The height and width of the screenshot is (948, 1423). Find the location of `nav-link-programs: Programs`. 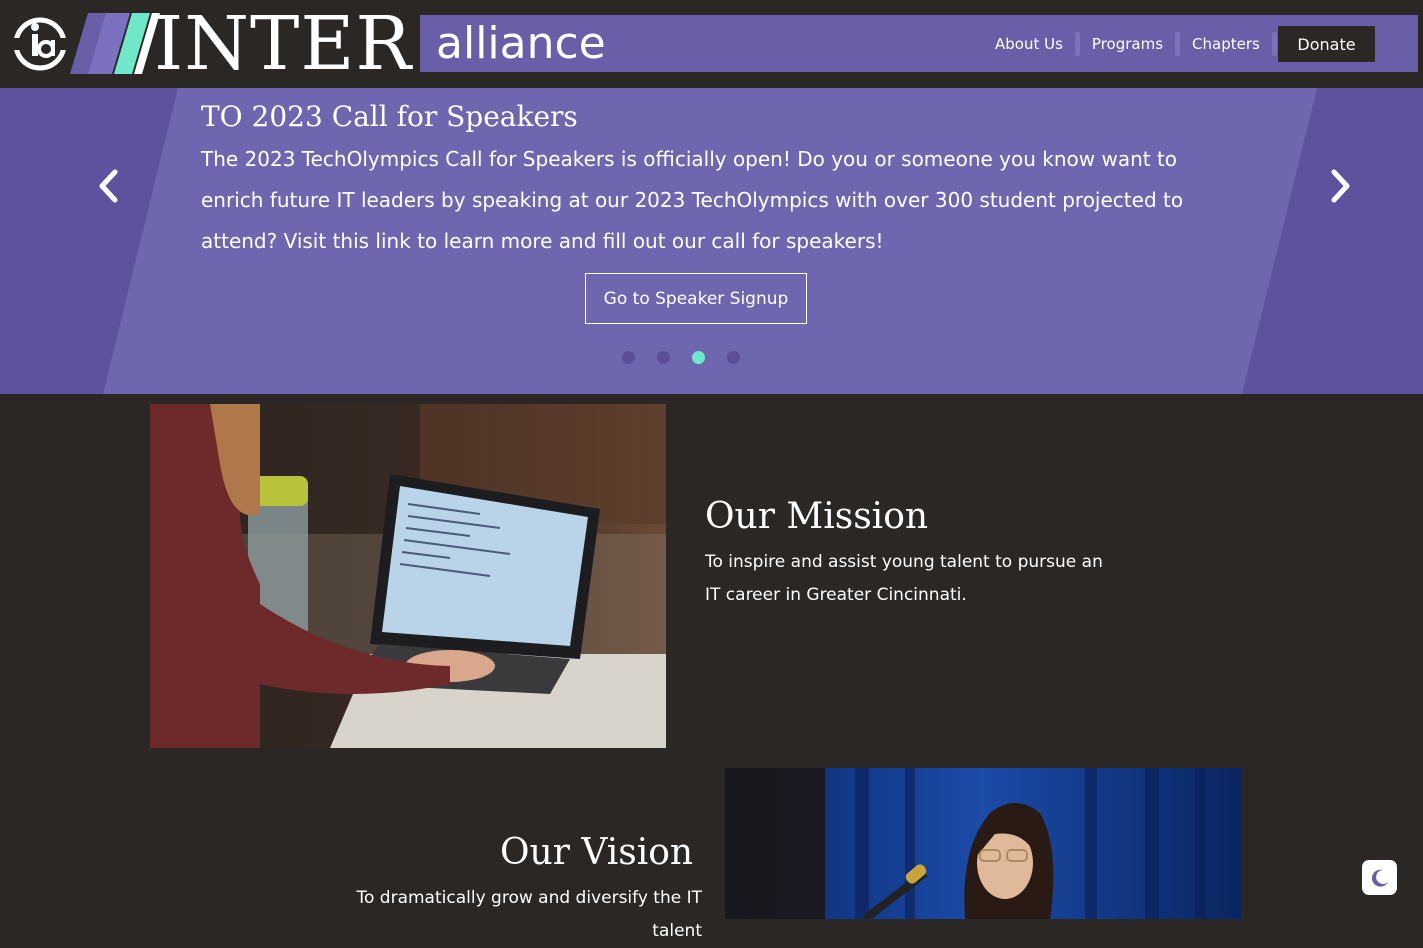

nav-link-programs: Programs is located at coordinates (1127, 44).